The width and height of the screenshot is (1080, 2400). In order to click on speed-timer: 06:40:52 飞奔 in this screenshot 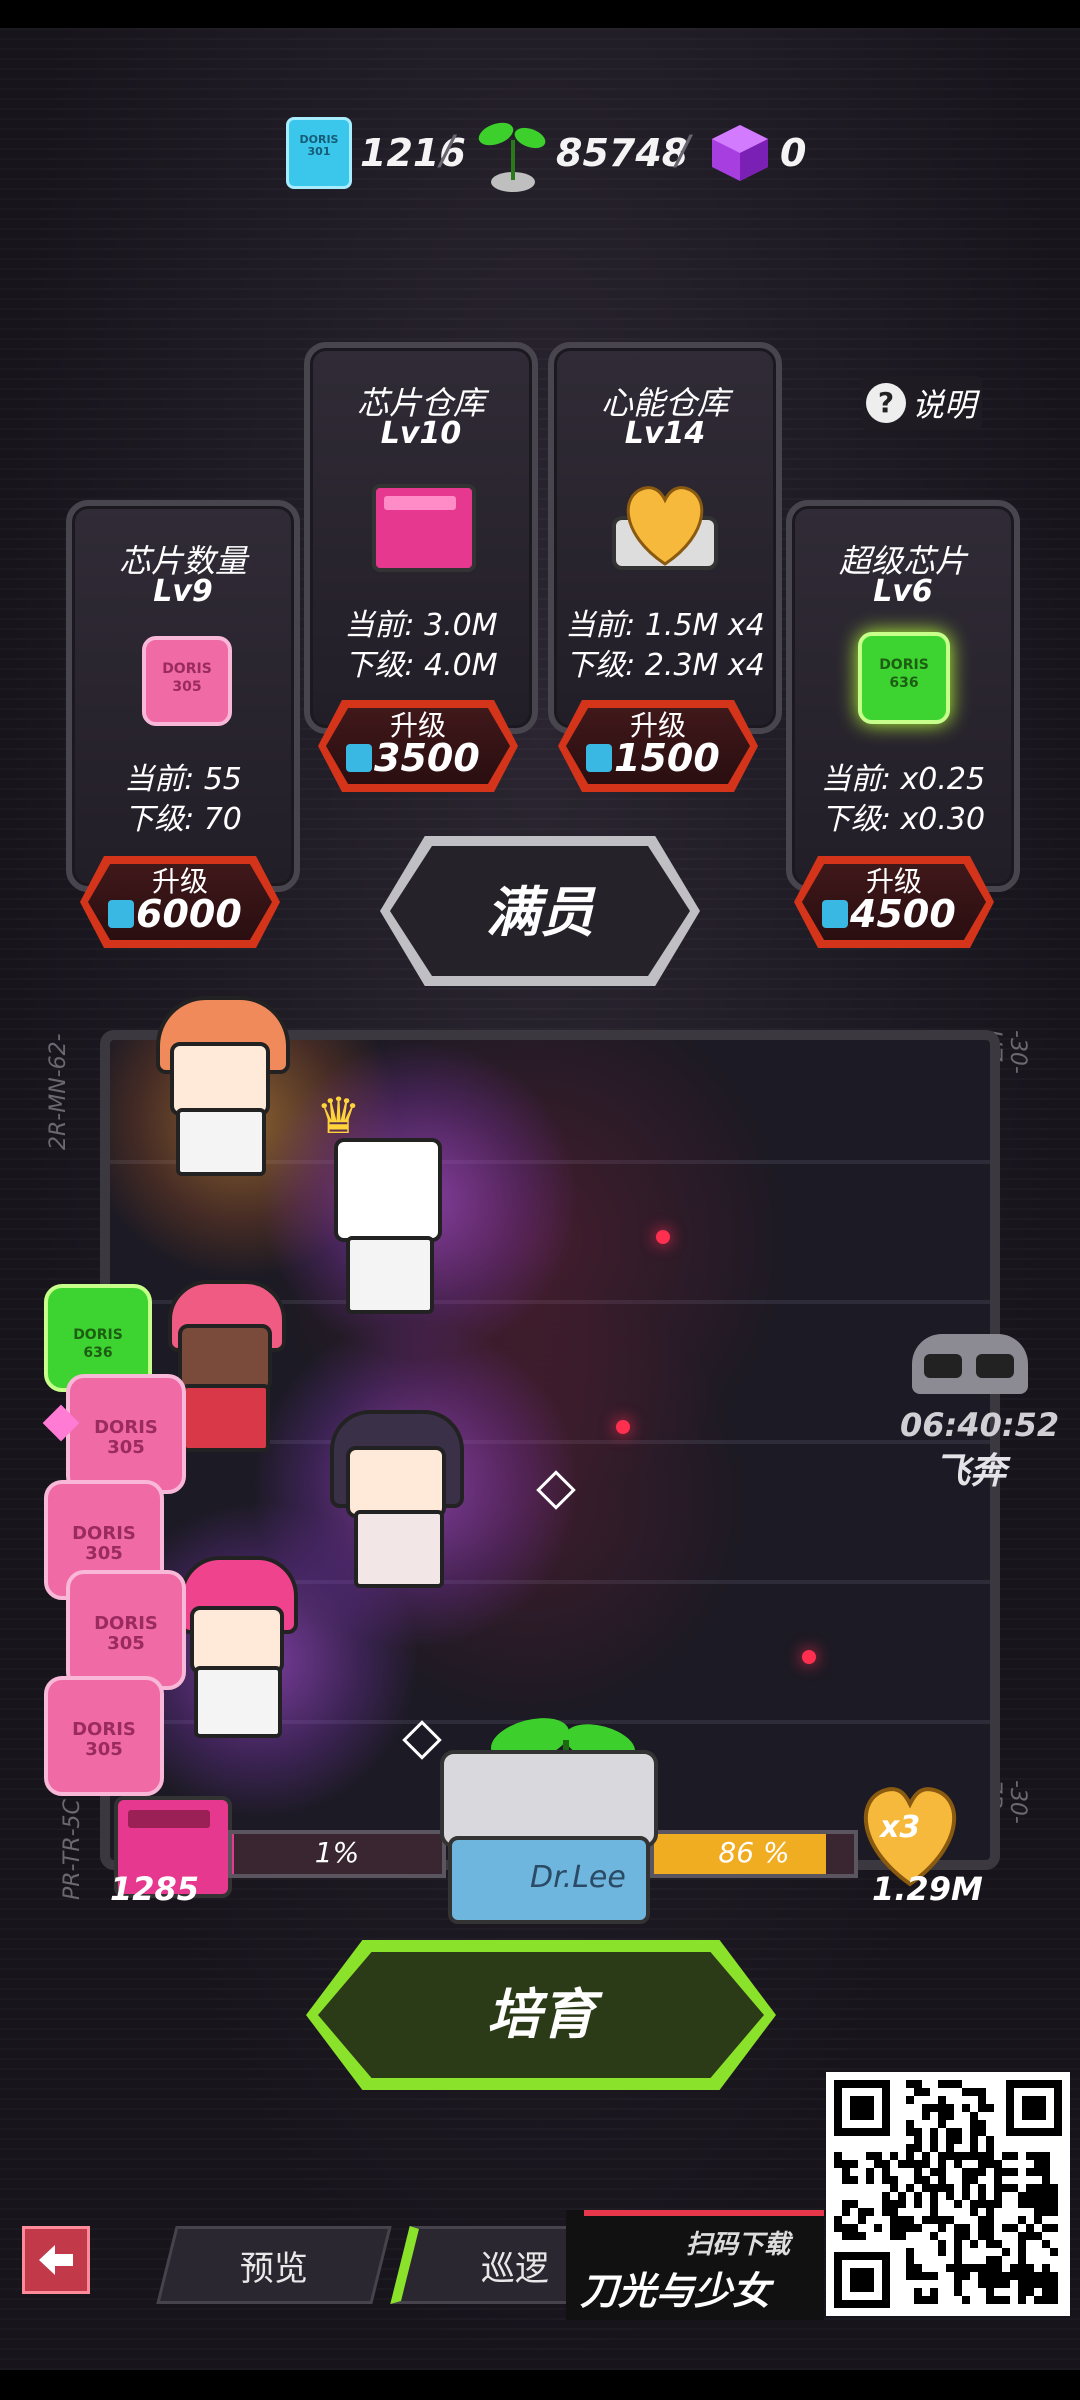, I will do `click(980, 1413)`.